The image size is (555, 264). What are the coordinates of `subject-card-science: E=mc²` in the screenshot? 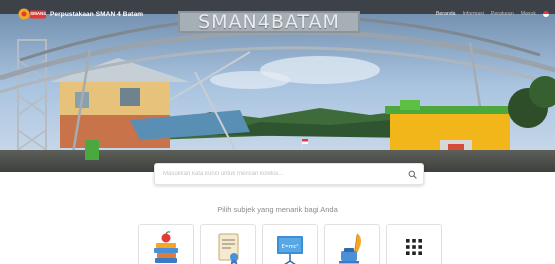 It's located at (290, 244).